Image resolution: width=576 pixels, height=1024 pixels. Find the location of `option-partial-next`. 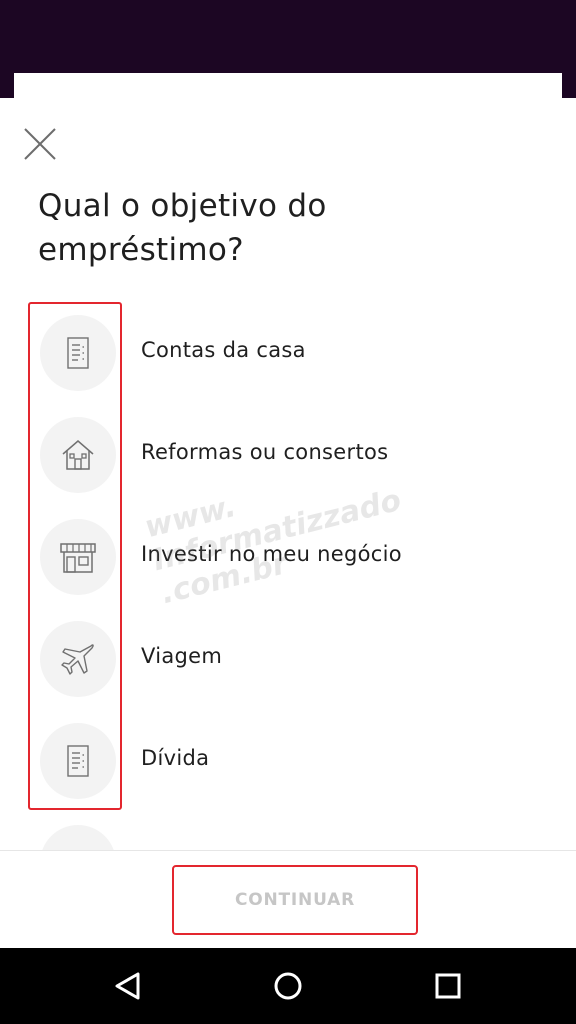

option-partial-next is located at coordinates (288, 831).